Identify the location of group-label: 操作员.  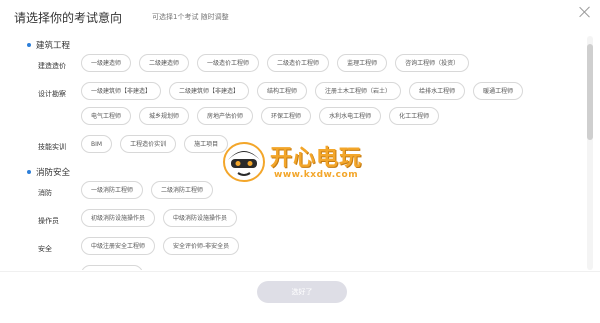
(48, 221).